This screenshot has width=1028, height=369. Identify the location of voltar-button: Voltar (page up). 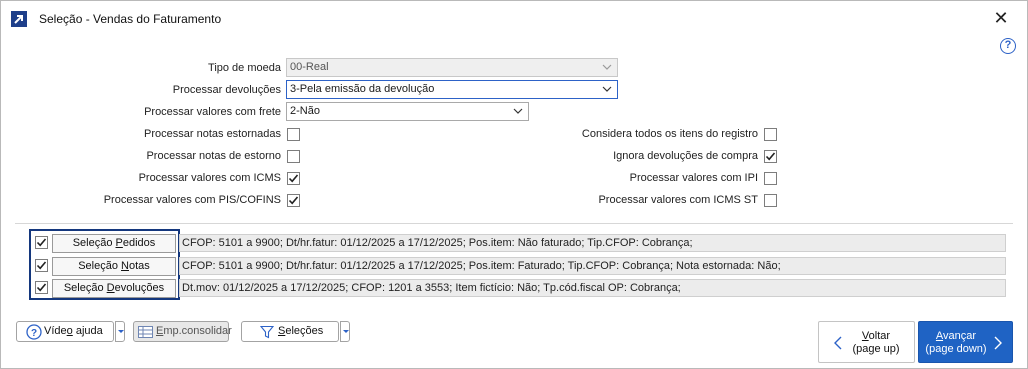
(866, 342).